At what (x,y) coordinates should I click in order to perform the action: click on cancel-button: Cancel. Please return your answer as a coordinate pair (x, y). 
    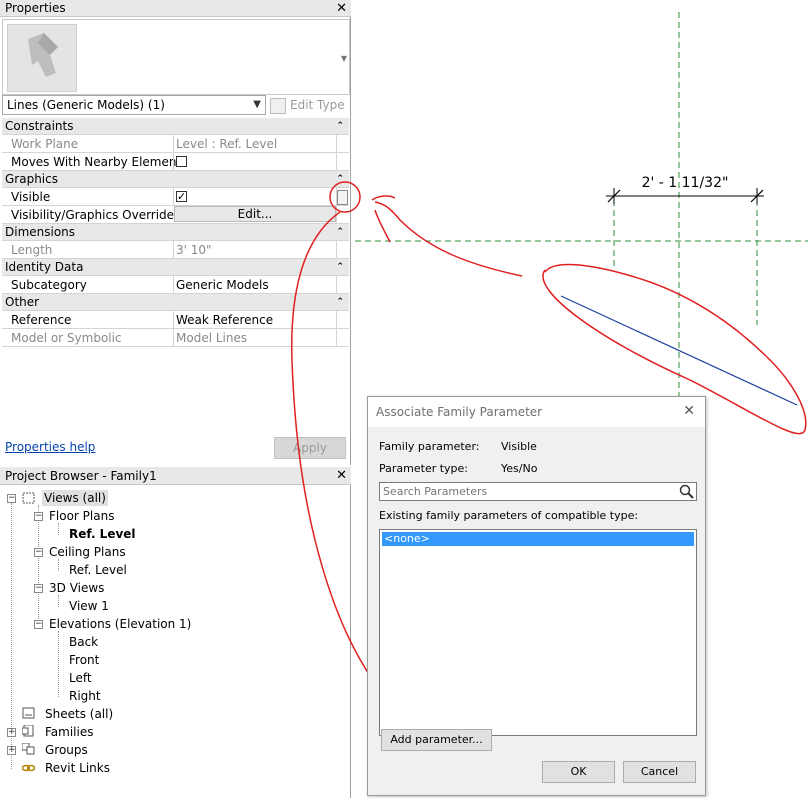
    Looking at the image, I should click on (659, 772).